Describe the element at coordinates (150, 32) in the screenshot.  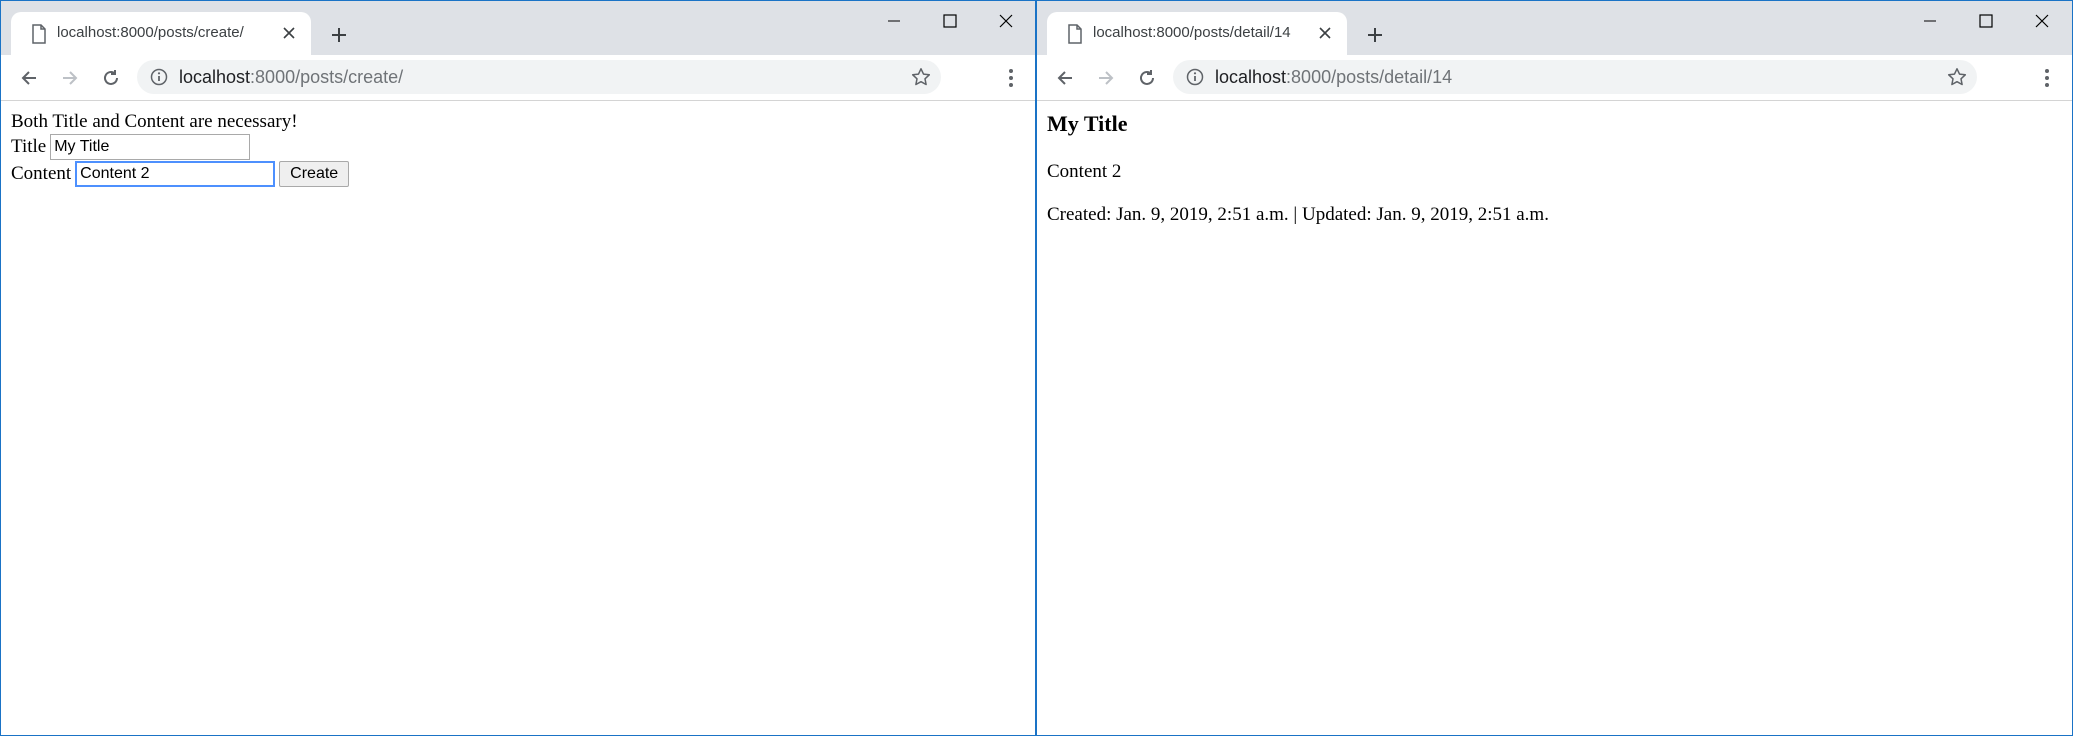
I see `tab-title: localhost:8000/posts/create/` at that location.